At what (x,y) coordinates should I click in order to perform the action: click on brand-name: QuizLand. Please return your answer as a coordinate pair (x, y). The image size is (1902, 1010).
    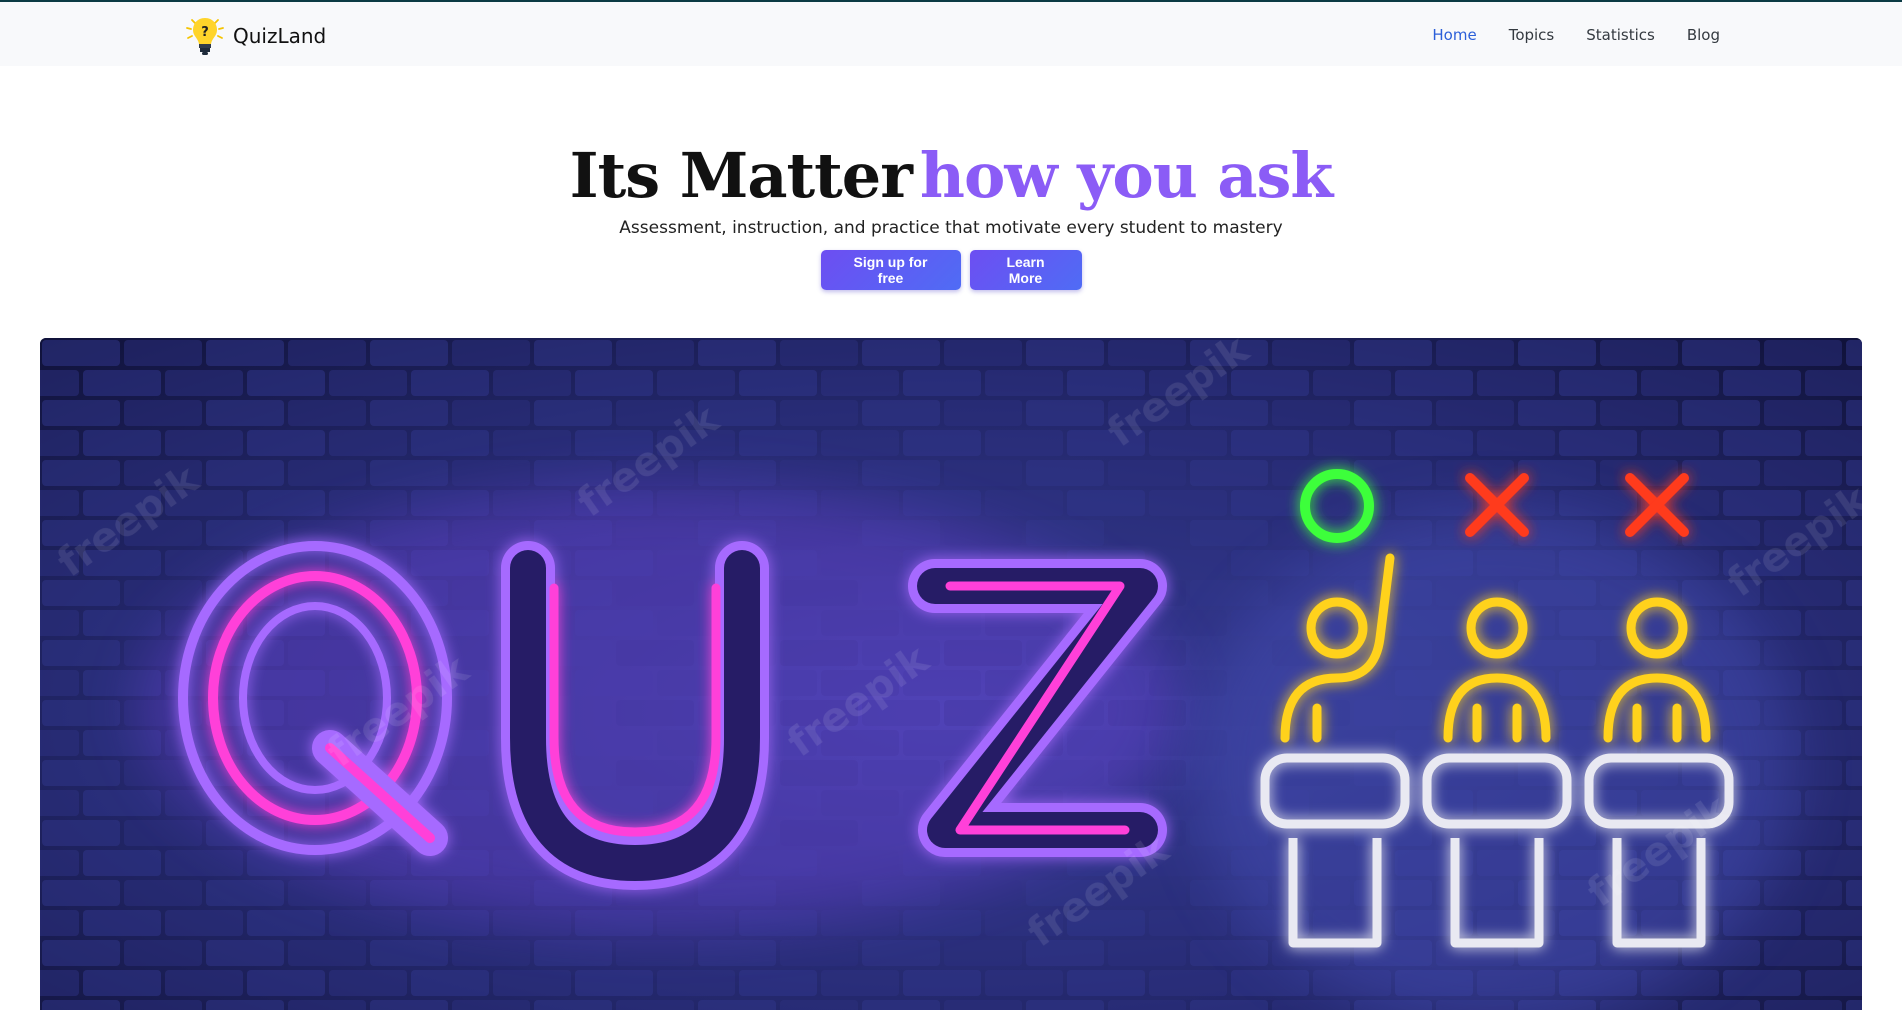
    Looking at the image, I should click on (280, 36).